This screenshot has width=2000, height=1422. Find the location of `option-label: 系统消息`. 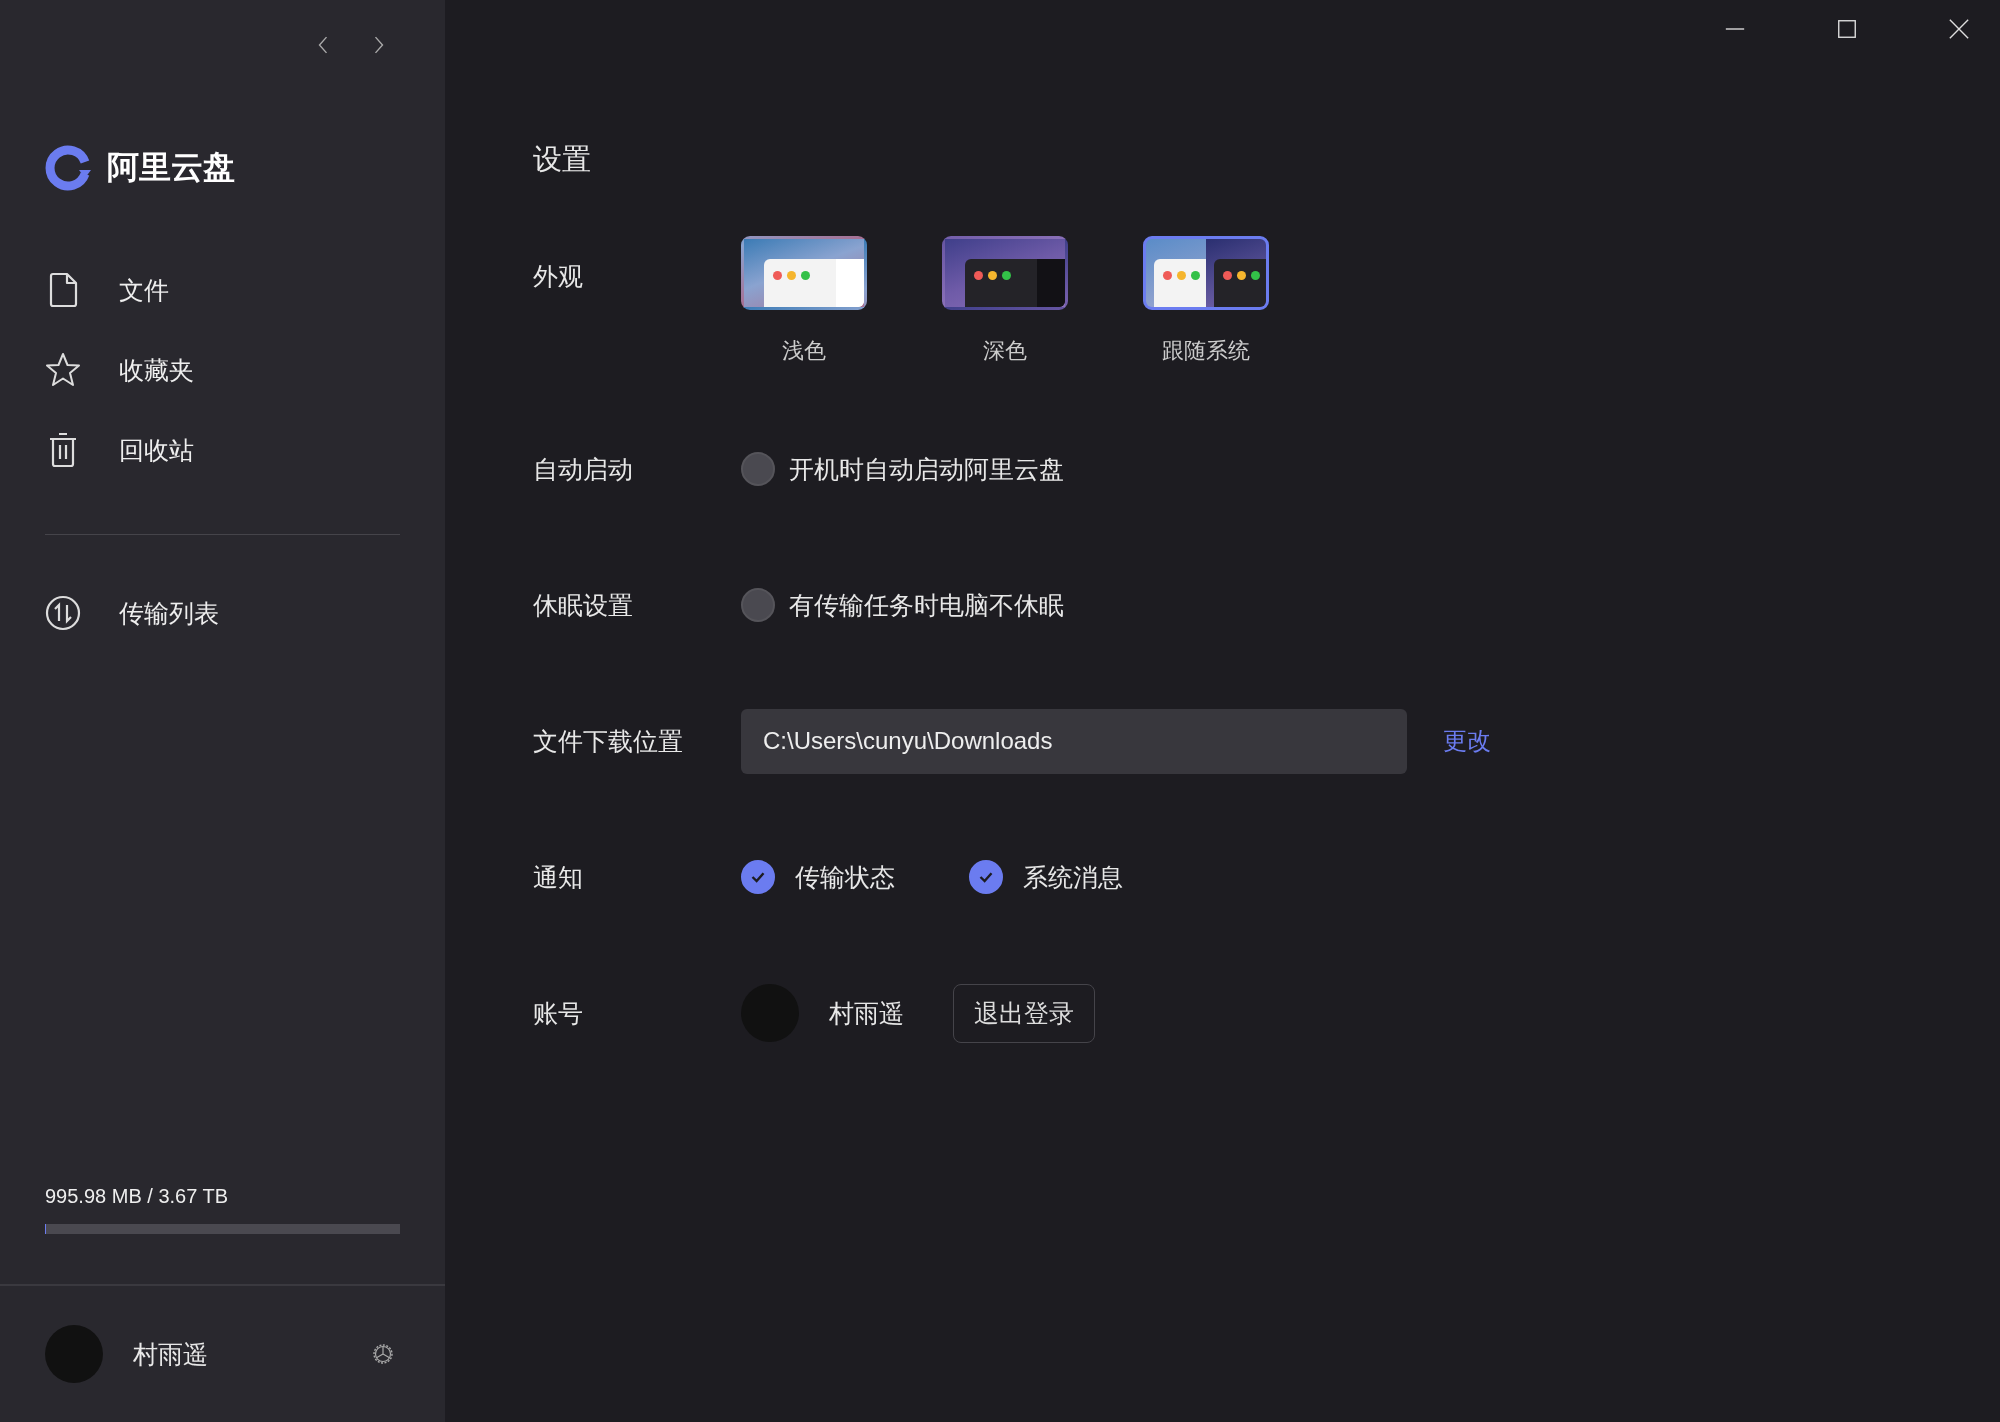

option-label: 系统消息 is located at coordinates (1073, 877).